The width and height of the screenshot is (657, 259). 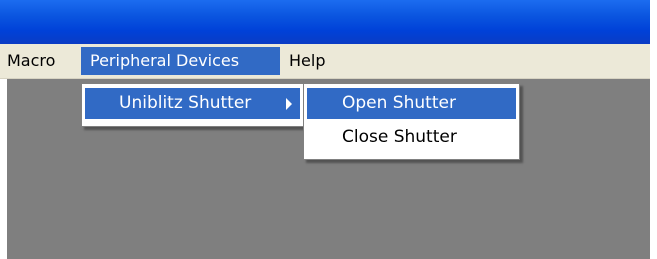 I want to click on menu-item-uniblitz-shutter: Uniblitz Shutter, so click(x=192, y=103).